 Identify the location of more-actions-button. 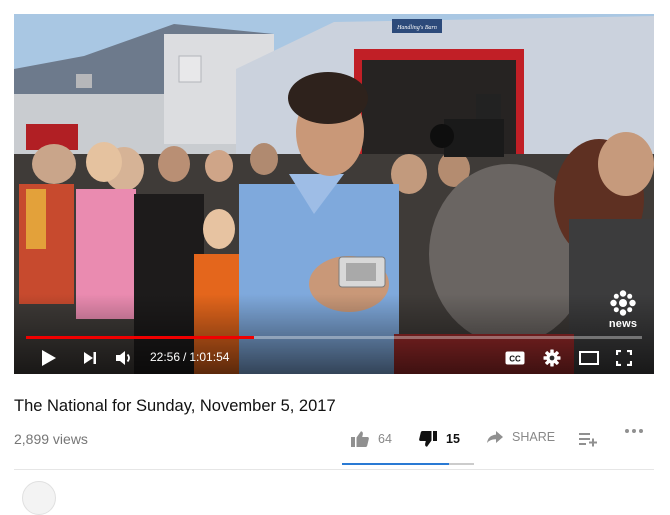
(634, 431).